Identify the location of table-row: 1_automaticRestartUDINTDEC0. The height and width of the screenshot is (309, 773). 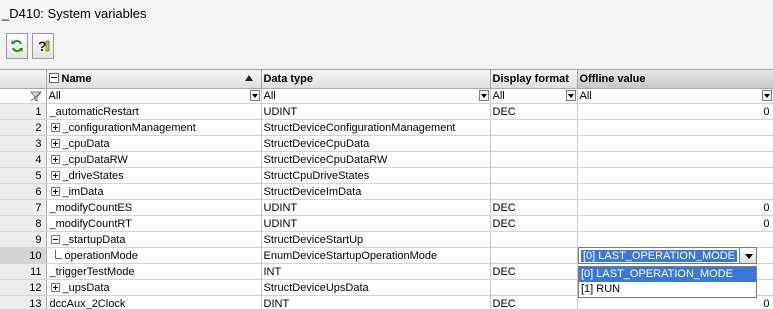
(386, 112).